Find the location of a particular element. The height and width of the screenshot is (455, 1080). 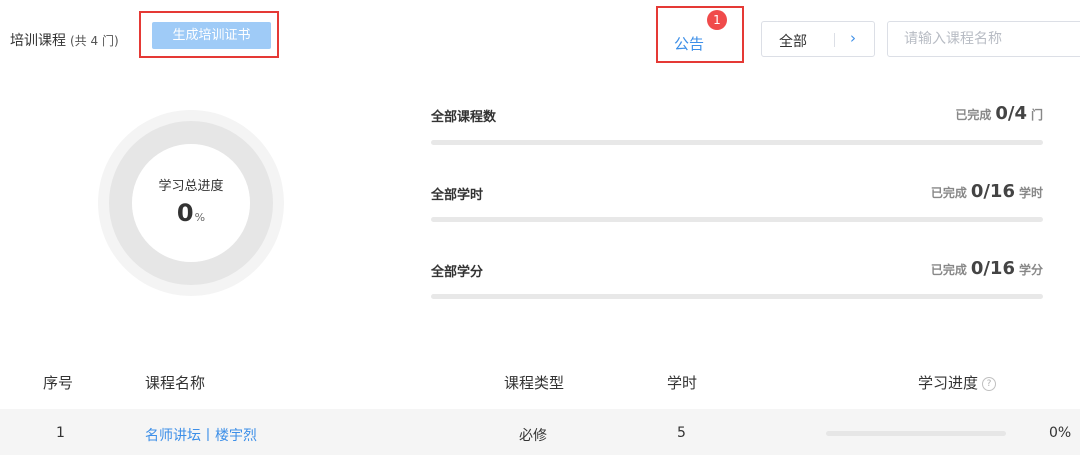

stat-hours-value: 已完成 0/16 学时 is located at coordinates (987, 191).